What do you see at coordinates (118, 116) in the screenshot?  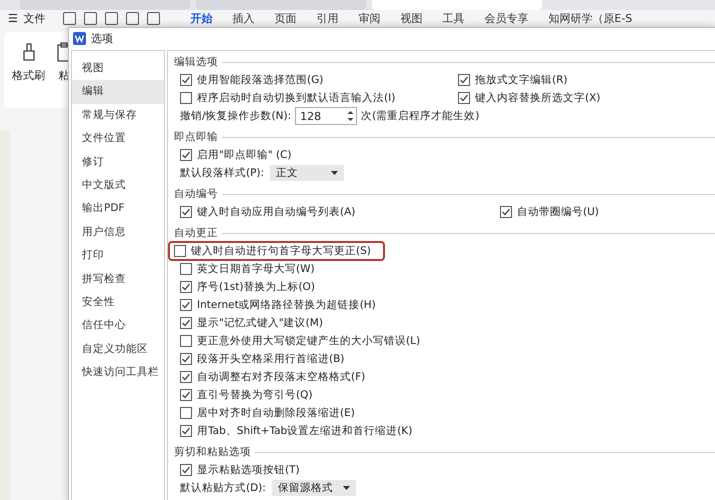 I see `sidebar-item: 常规与保存` at bounding box center [118, 116].